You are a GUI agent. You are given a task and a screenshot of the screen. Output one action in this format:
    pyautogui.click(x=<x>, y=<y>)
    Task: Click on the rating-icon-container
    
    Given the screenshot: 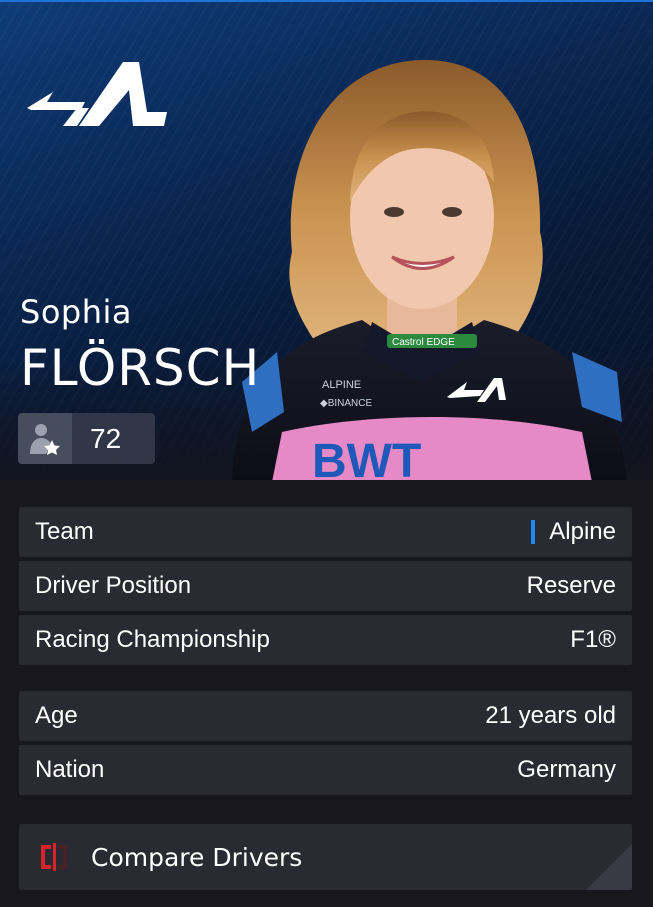 What is the action you would take?
    pyautogui.click(x=45, y=438)
    